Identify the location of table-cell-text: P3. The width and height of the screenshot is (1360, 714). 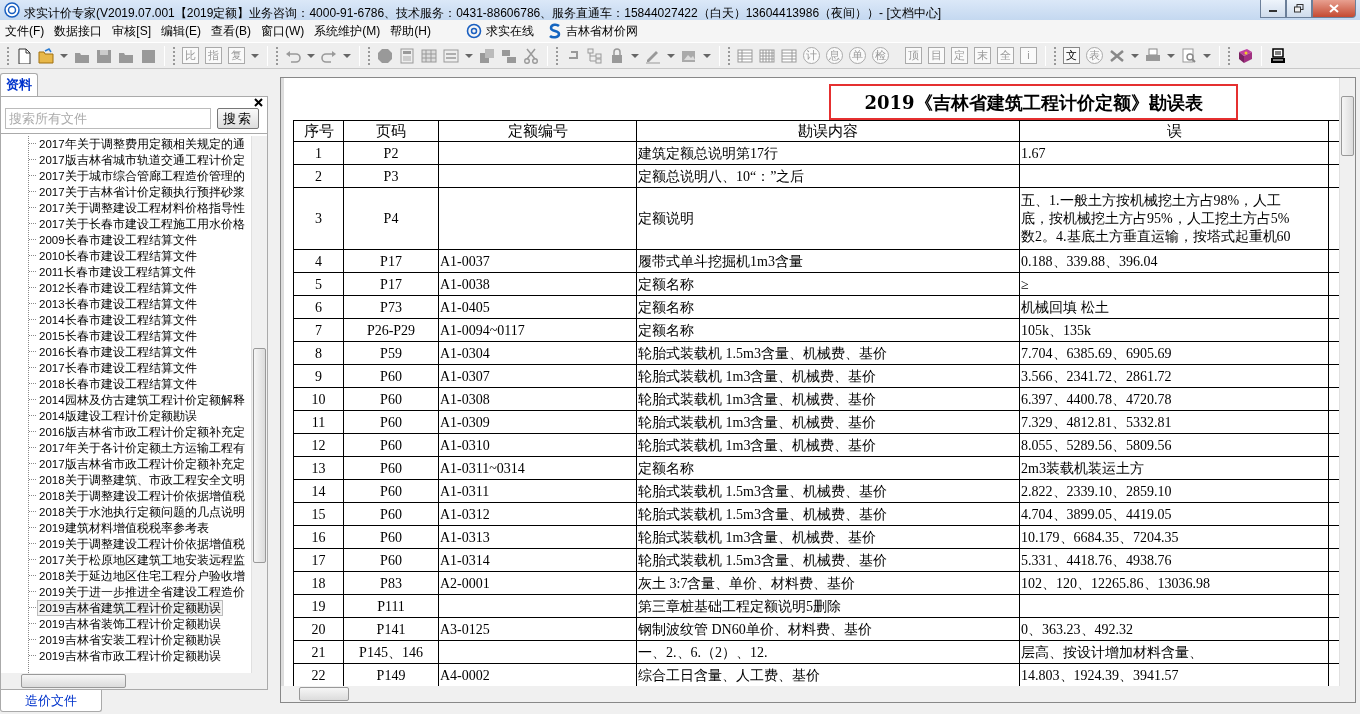
(391, 176).